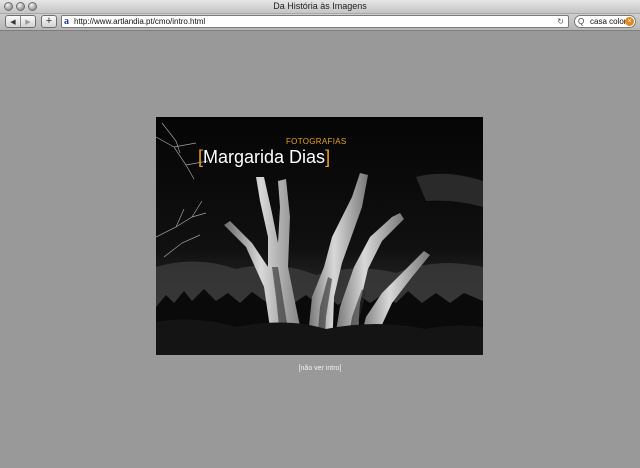  Describe the element at coordinates (608, 21) in the screenshot. I see `search-input: casa color` at that location.